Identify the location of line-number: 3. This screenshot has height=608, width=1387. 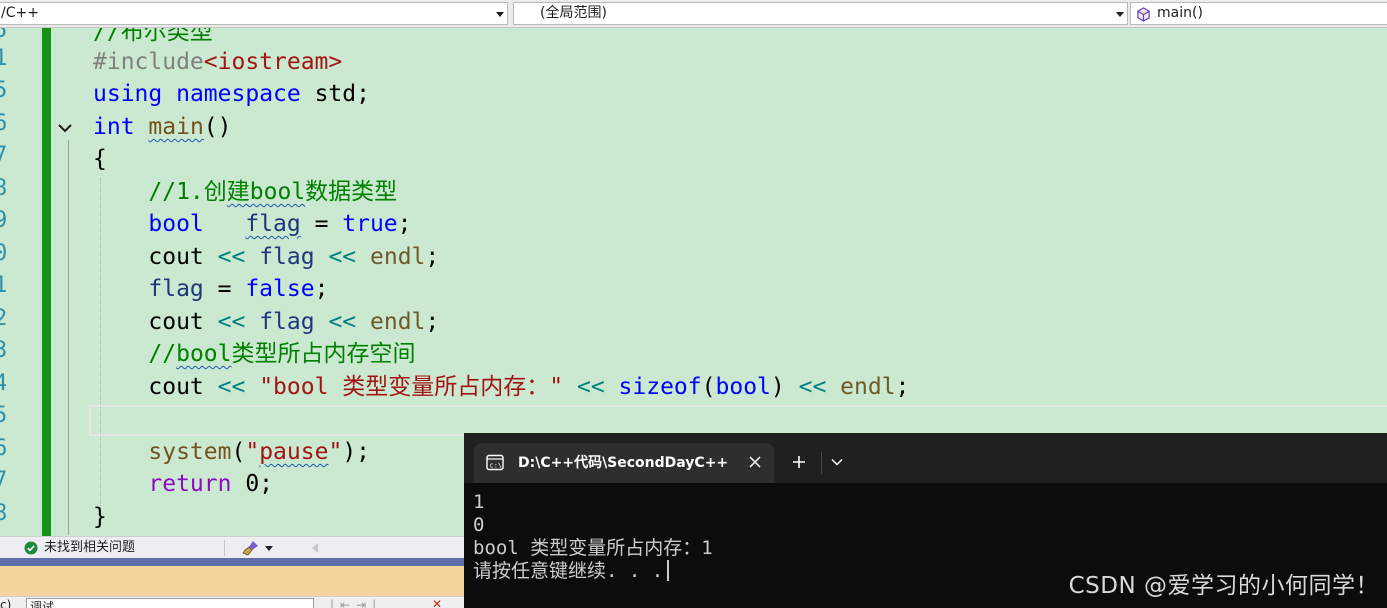
(3, 350).